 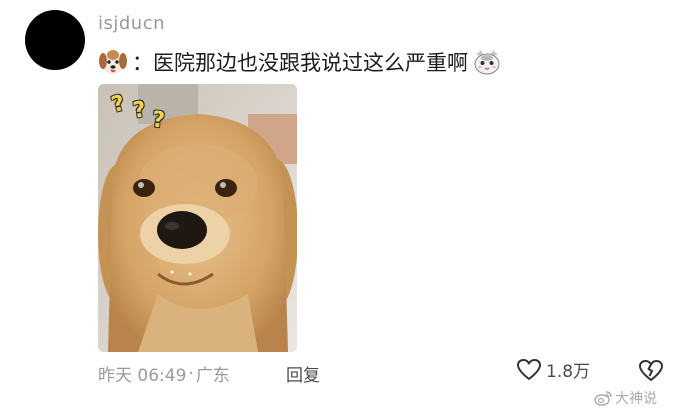 What do you see at coordinates (529, 369) in the screenshot?
I see `heart-icon` at bounding box center [529, 369].